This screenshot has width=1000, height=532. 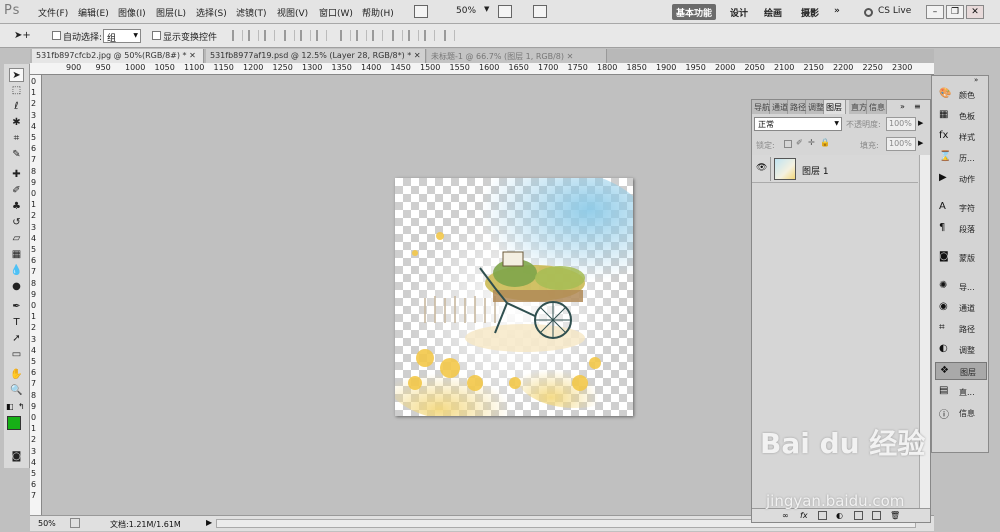 I want to click on adjustment-layer-icon: ◐, so click(x=839, y=515).